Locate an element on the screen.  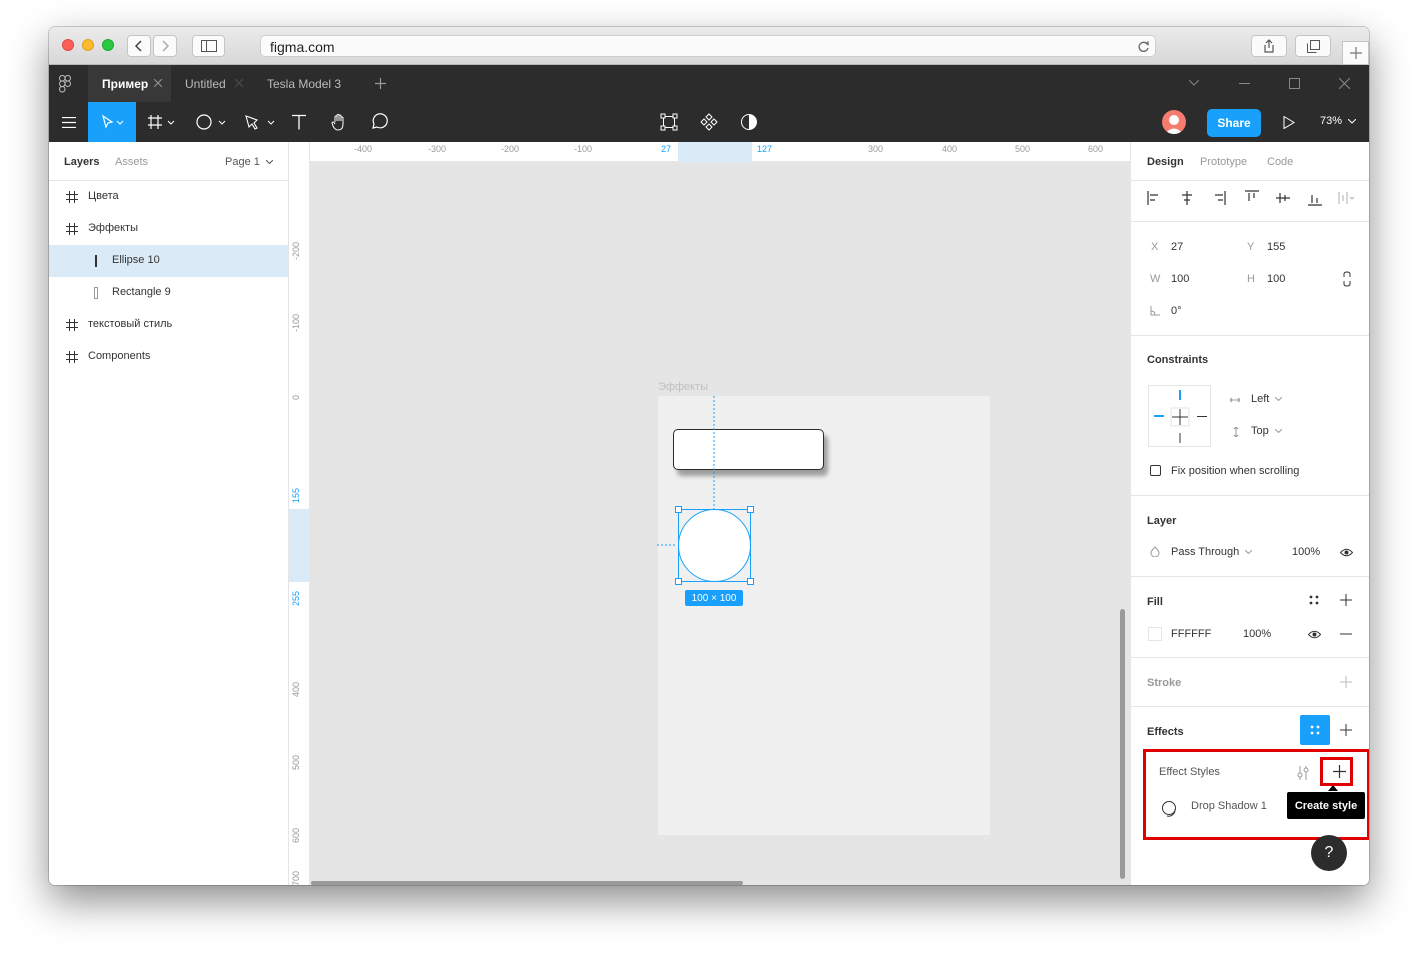
frame-icon is located at coordinates (161, 122).